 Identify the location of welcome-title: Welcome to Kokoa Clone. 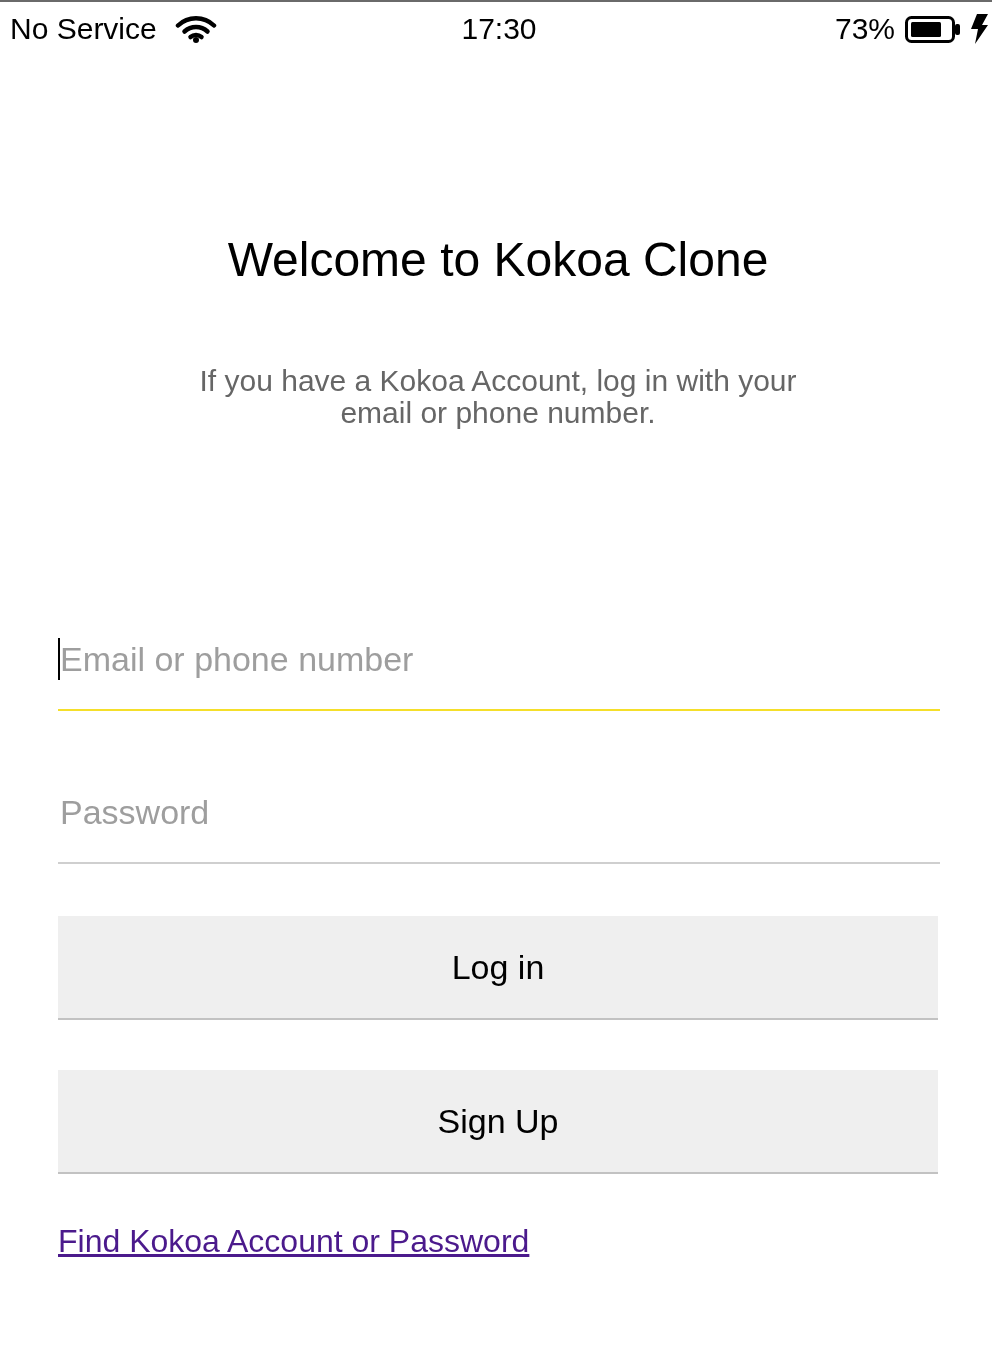
(498, 260).